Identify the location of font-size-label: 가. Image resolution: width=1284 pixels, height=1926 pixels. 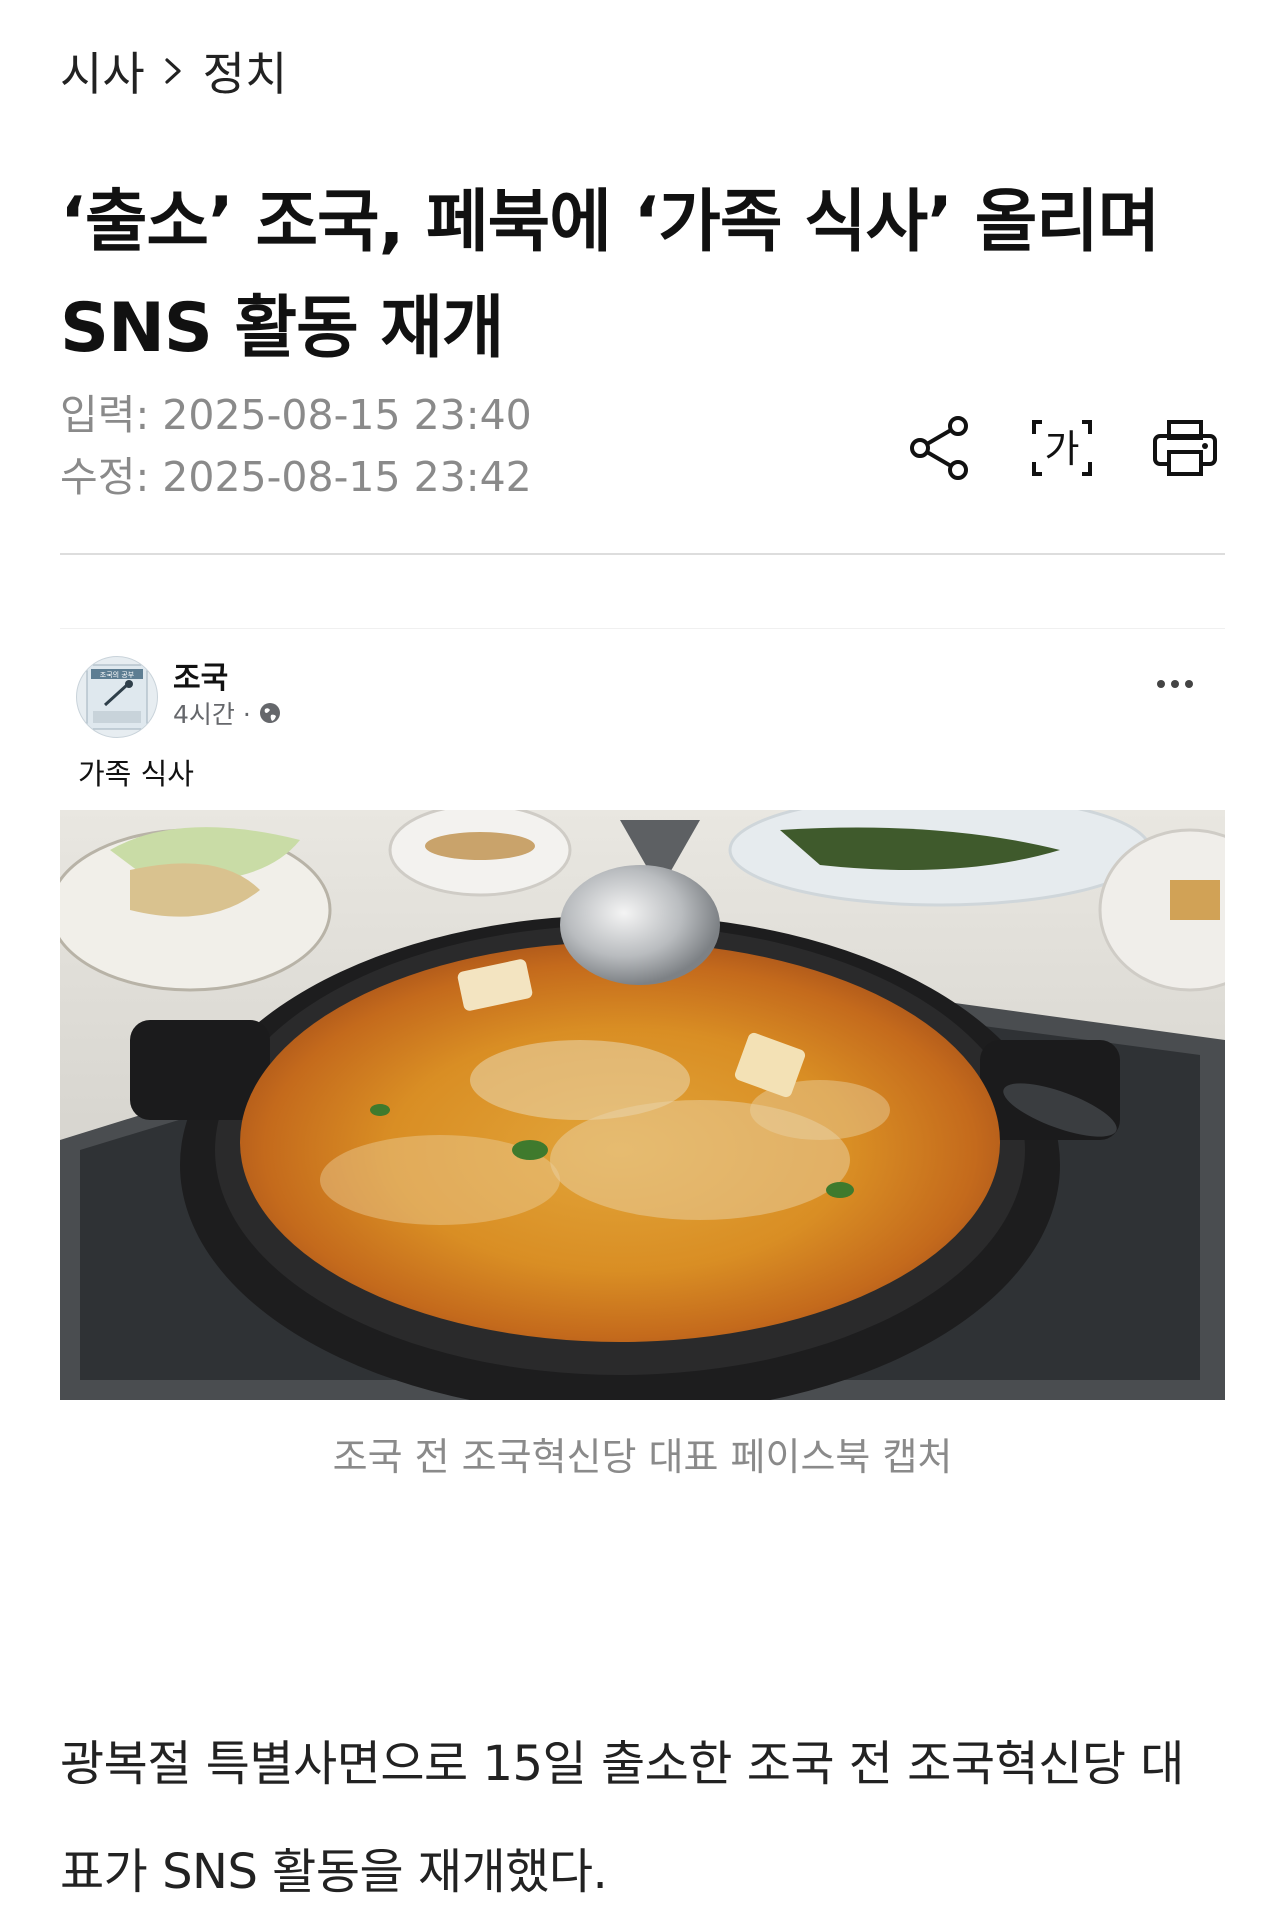
(1062, 449).